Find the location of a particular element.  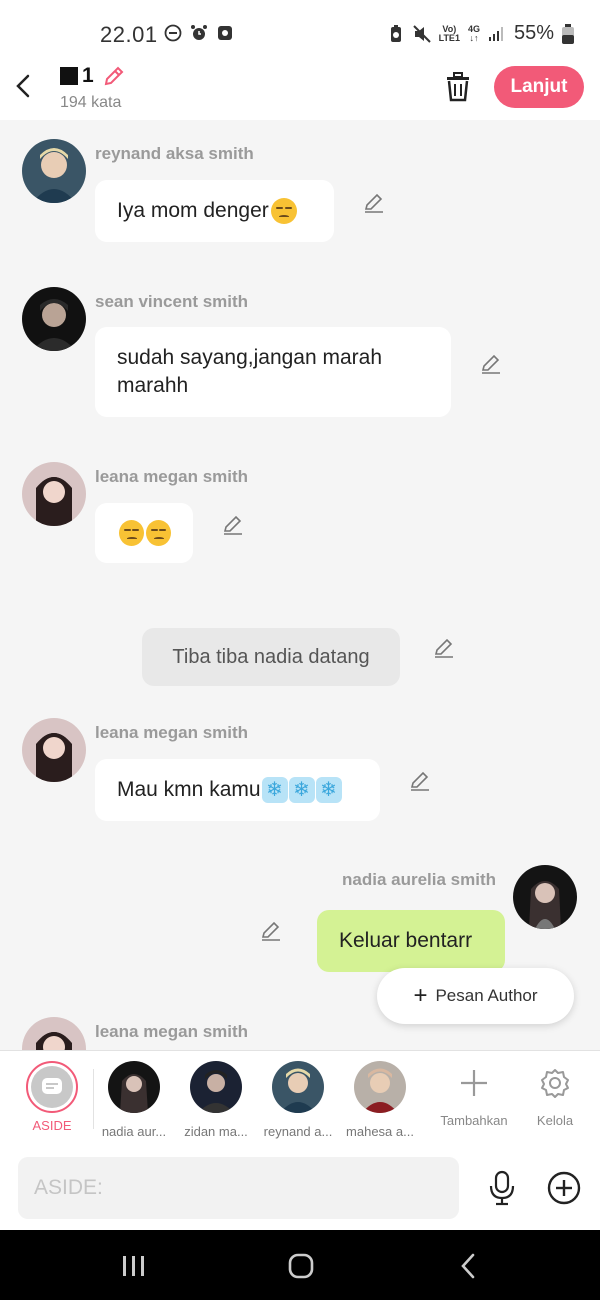

input-bar is located at coordinates (300, 1188).